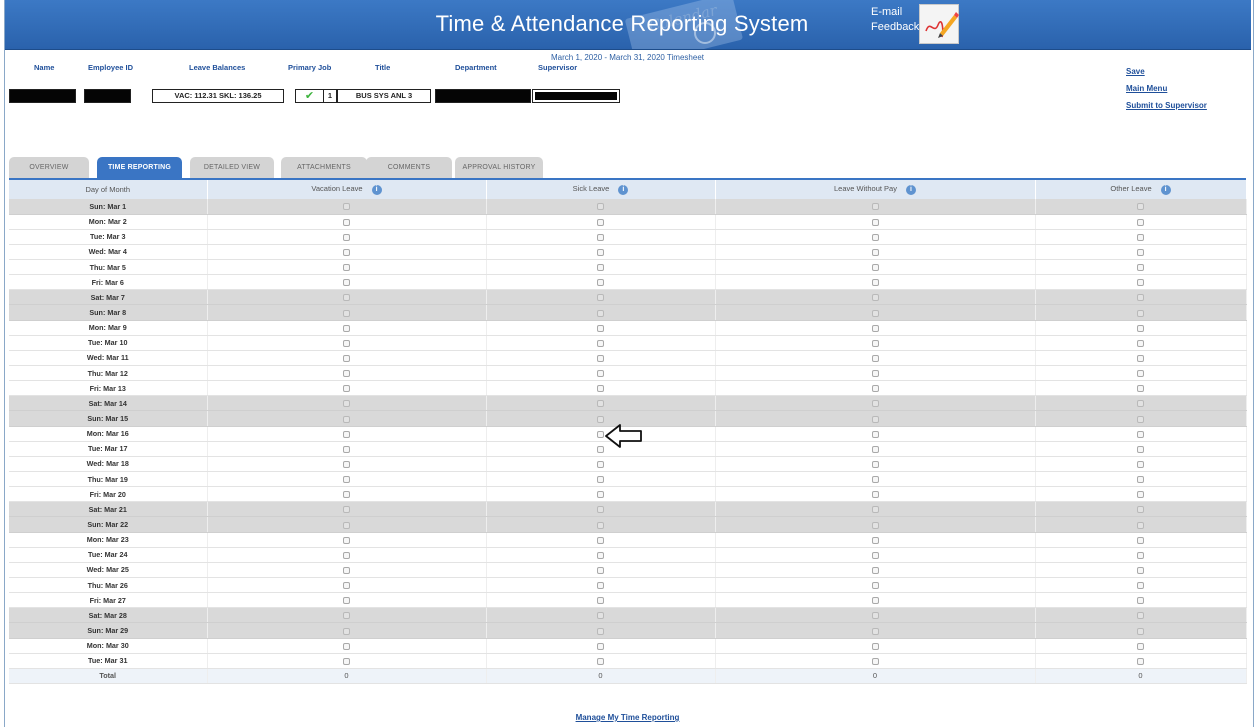 This screenshot has width=1255, height=727. I want to click on main-menu-link: Main Menu, so click(1166, 88).